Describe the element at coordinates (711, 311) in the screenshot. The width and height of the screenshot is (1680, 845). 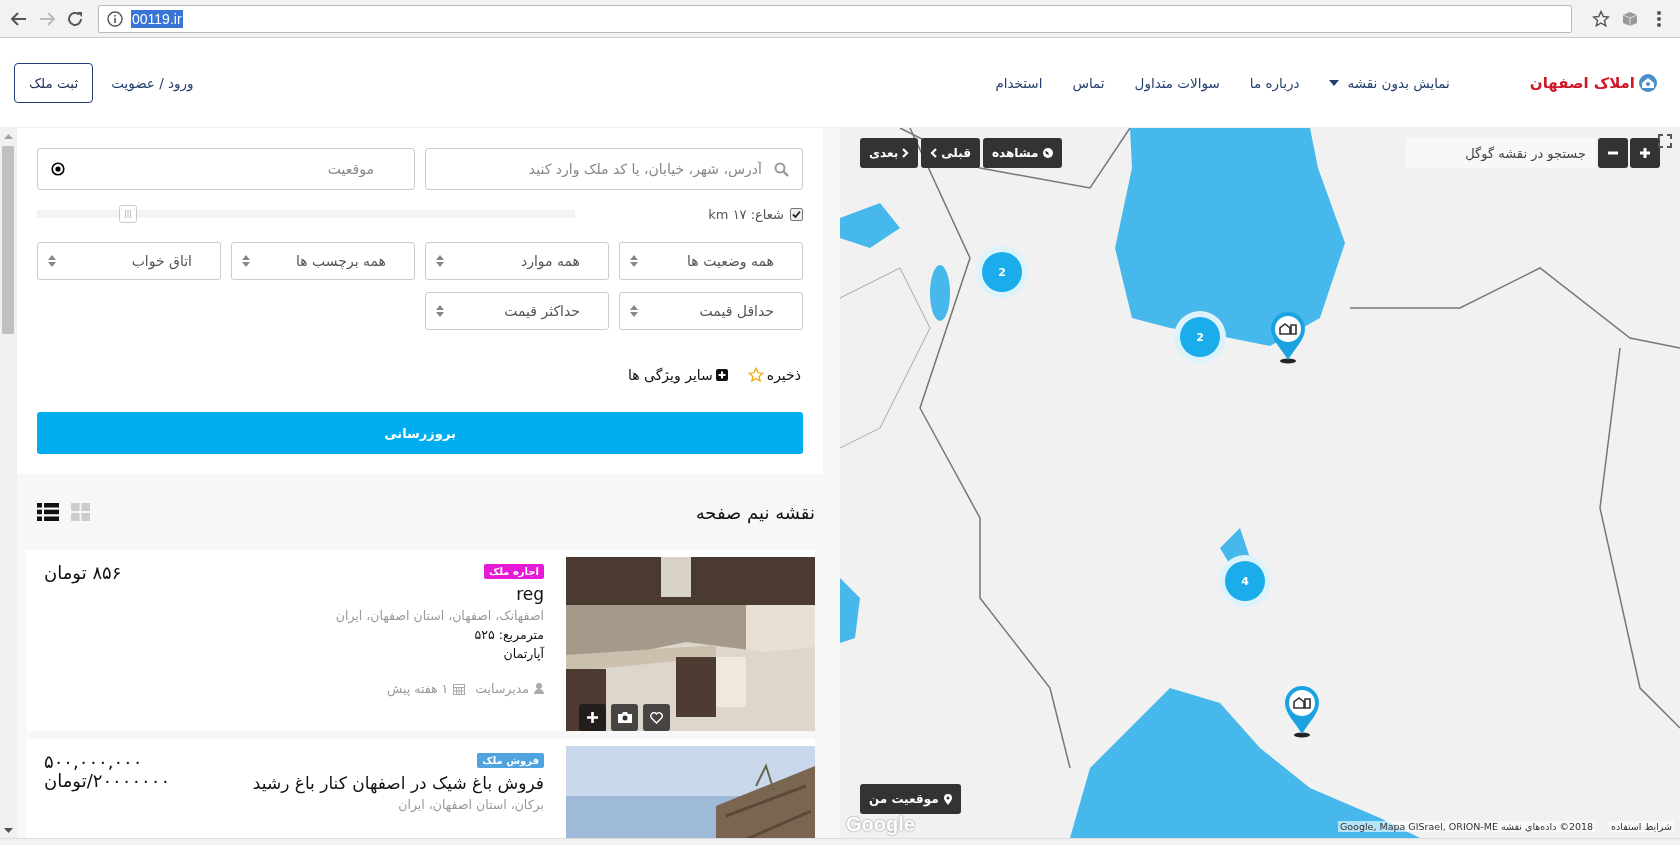
I see `filter-dropdown: حداقل قیمت` at that location.